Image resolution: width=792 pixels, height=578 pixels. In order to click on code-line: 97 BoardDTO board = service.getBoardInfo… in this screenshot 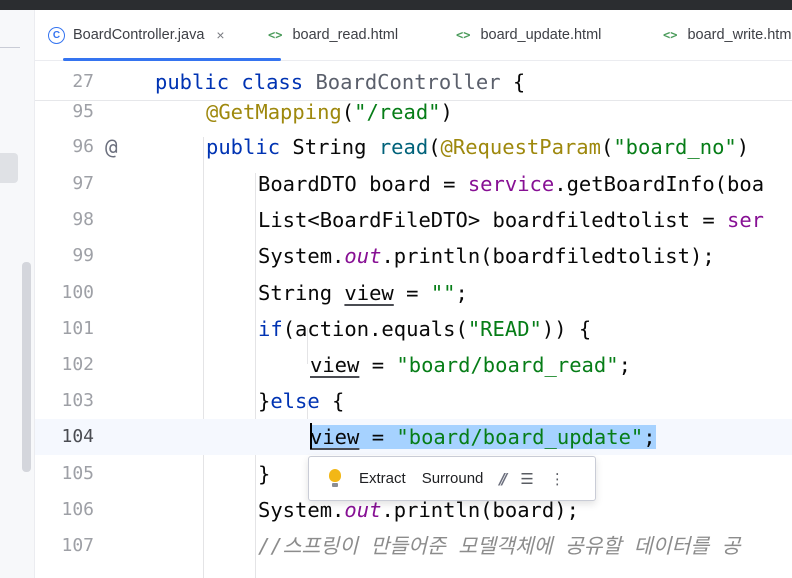, I will do `click(413, 184)`.